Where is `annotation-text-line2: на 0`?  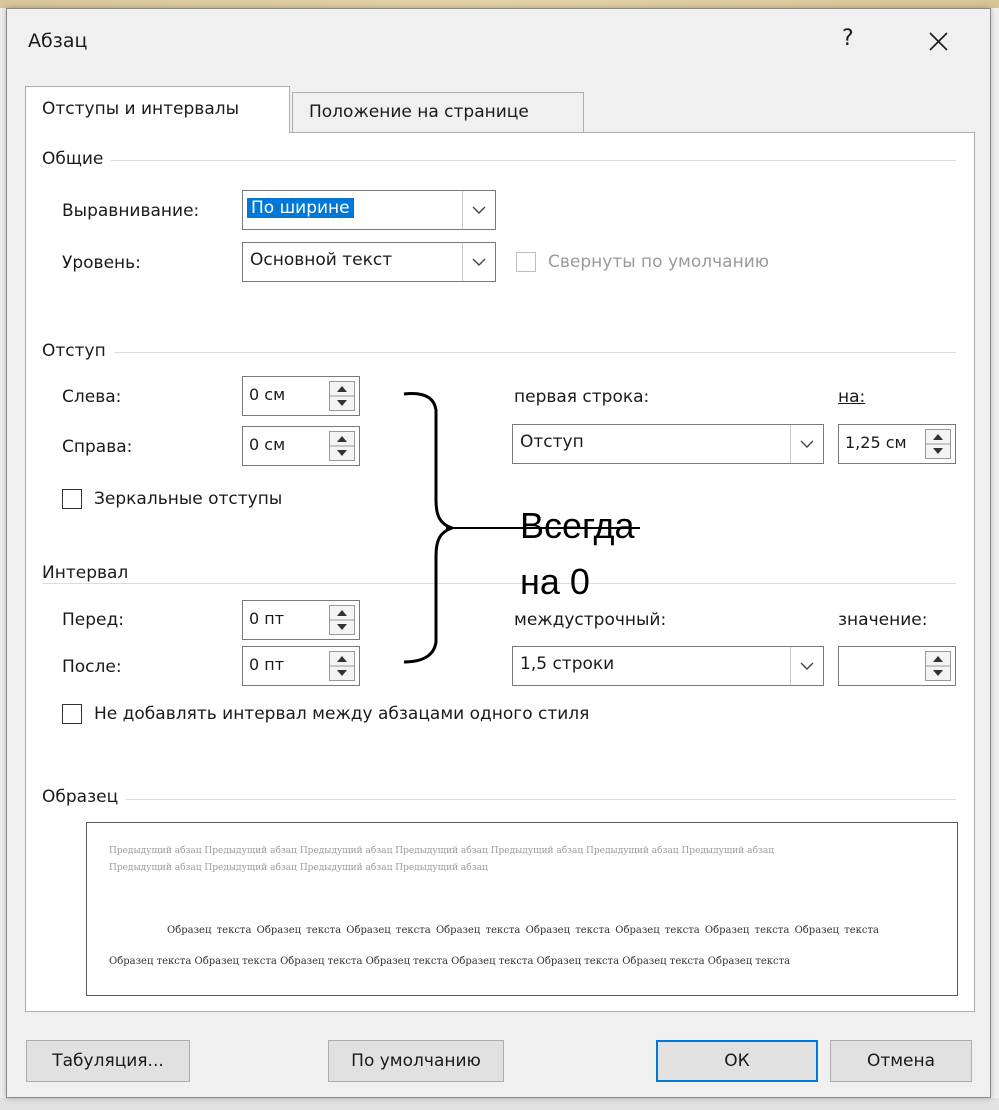
annotation-text-line2: на 0 is located at coordinates (555, 581).